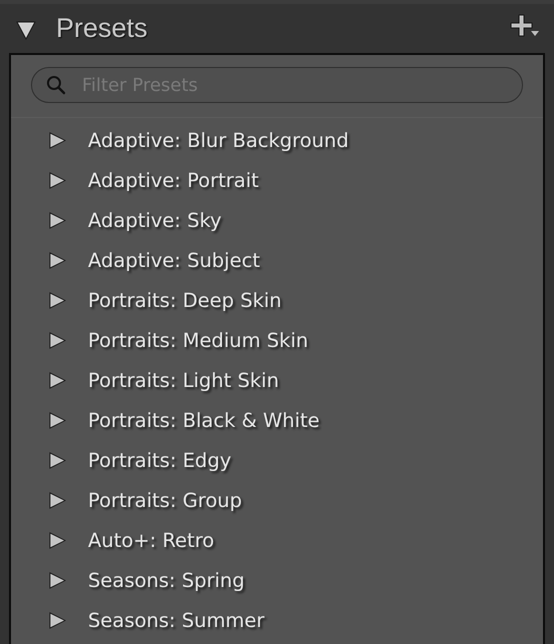 Image resolution: width=554 pixels, height=644 pixels. Describe the element at coordinates (277, 460) in the screenshot. I see `preset-folder: Portraits: Edgy` at that location.